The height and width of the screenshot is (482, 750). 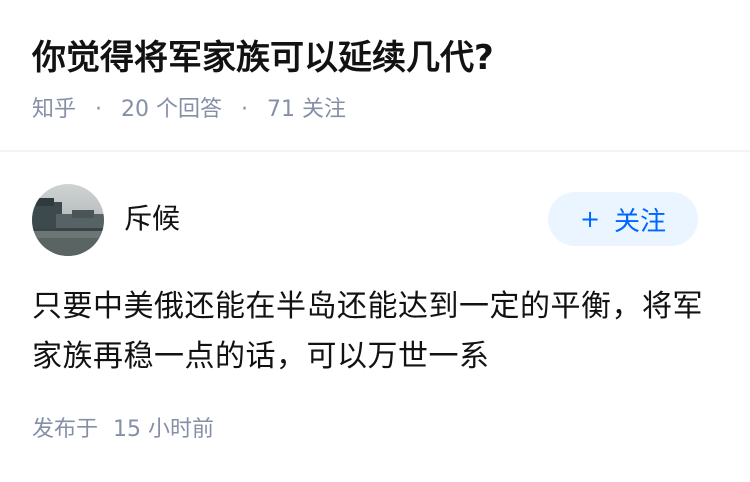 I want to click on answer-count: 20 个回答, so click(x=171, y=109).